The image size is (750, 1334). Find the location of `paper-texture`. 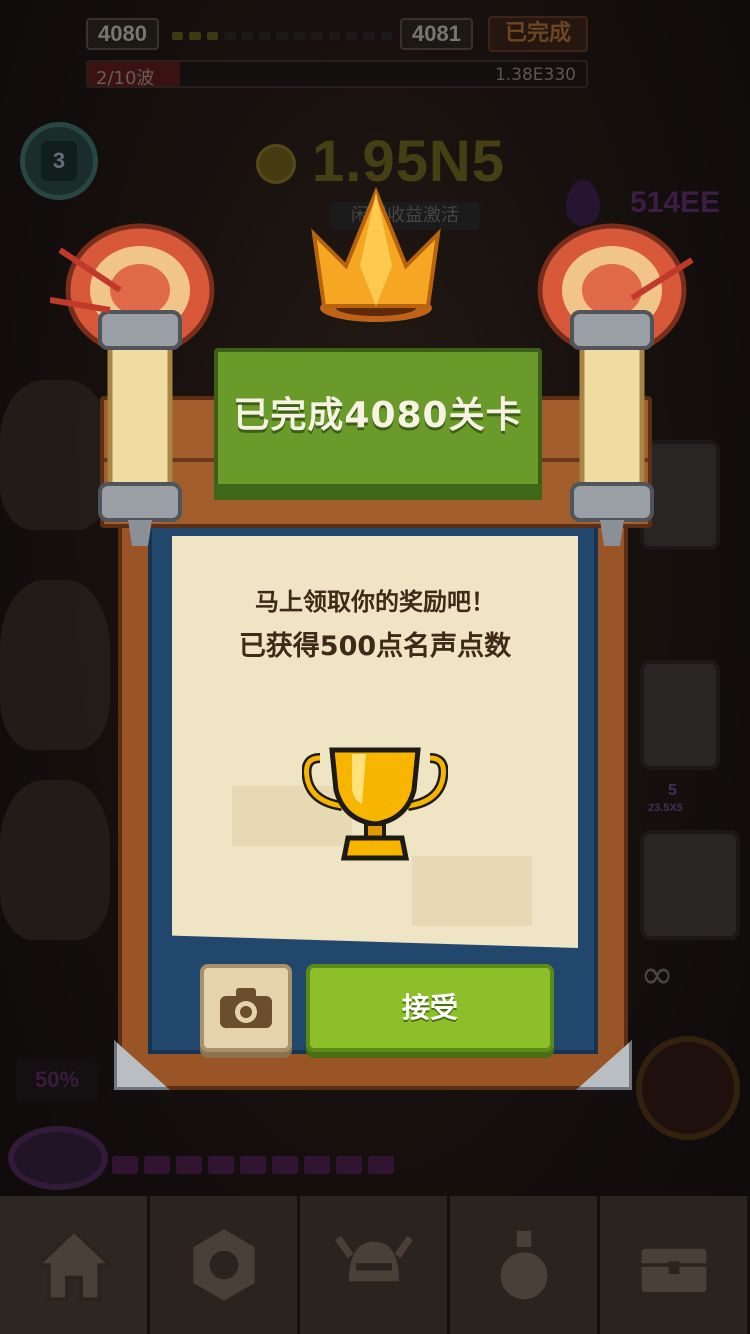

paper-texture is located at coordinates (472, 891).